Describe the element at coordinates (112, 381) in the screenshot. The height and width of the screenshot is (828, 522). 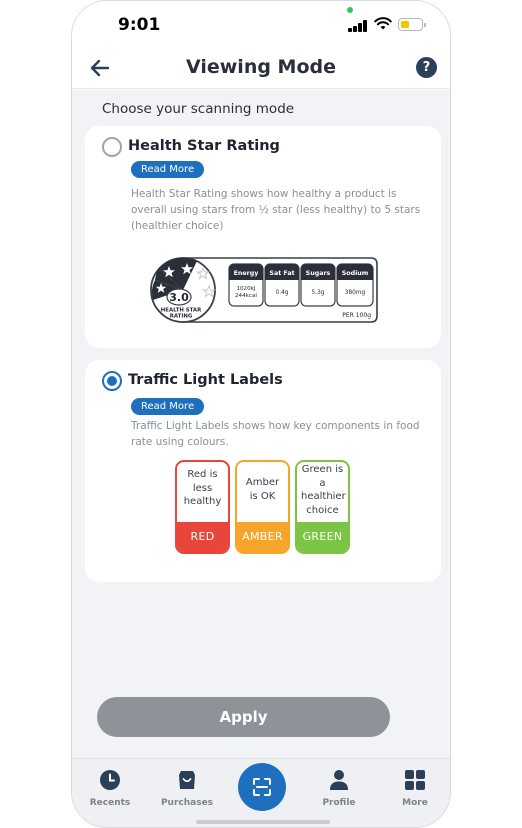
I see `radio-traffic-light-labels` at that location.